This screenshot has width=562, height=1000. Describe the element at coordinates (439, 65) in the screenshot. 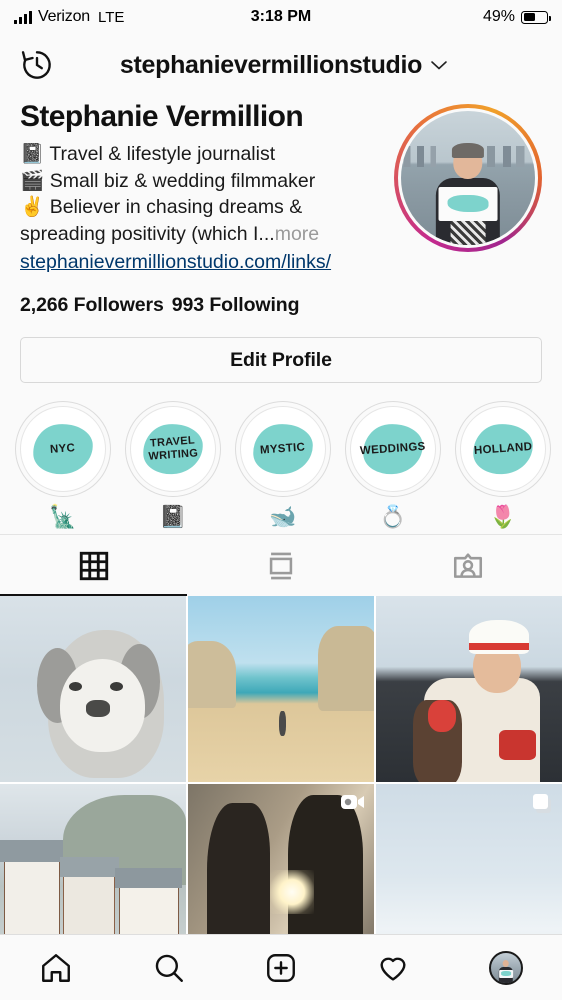

I see `chevron-down-icon` at that location.